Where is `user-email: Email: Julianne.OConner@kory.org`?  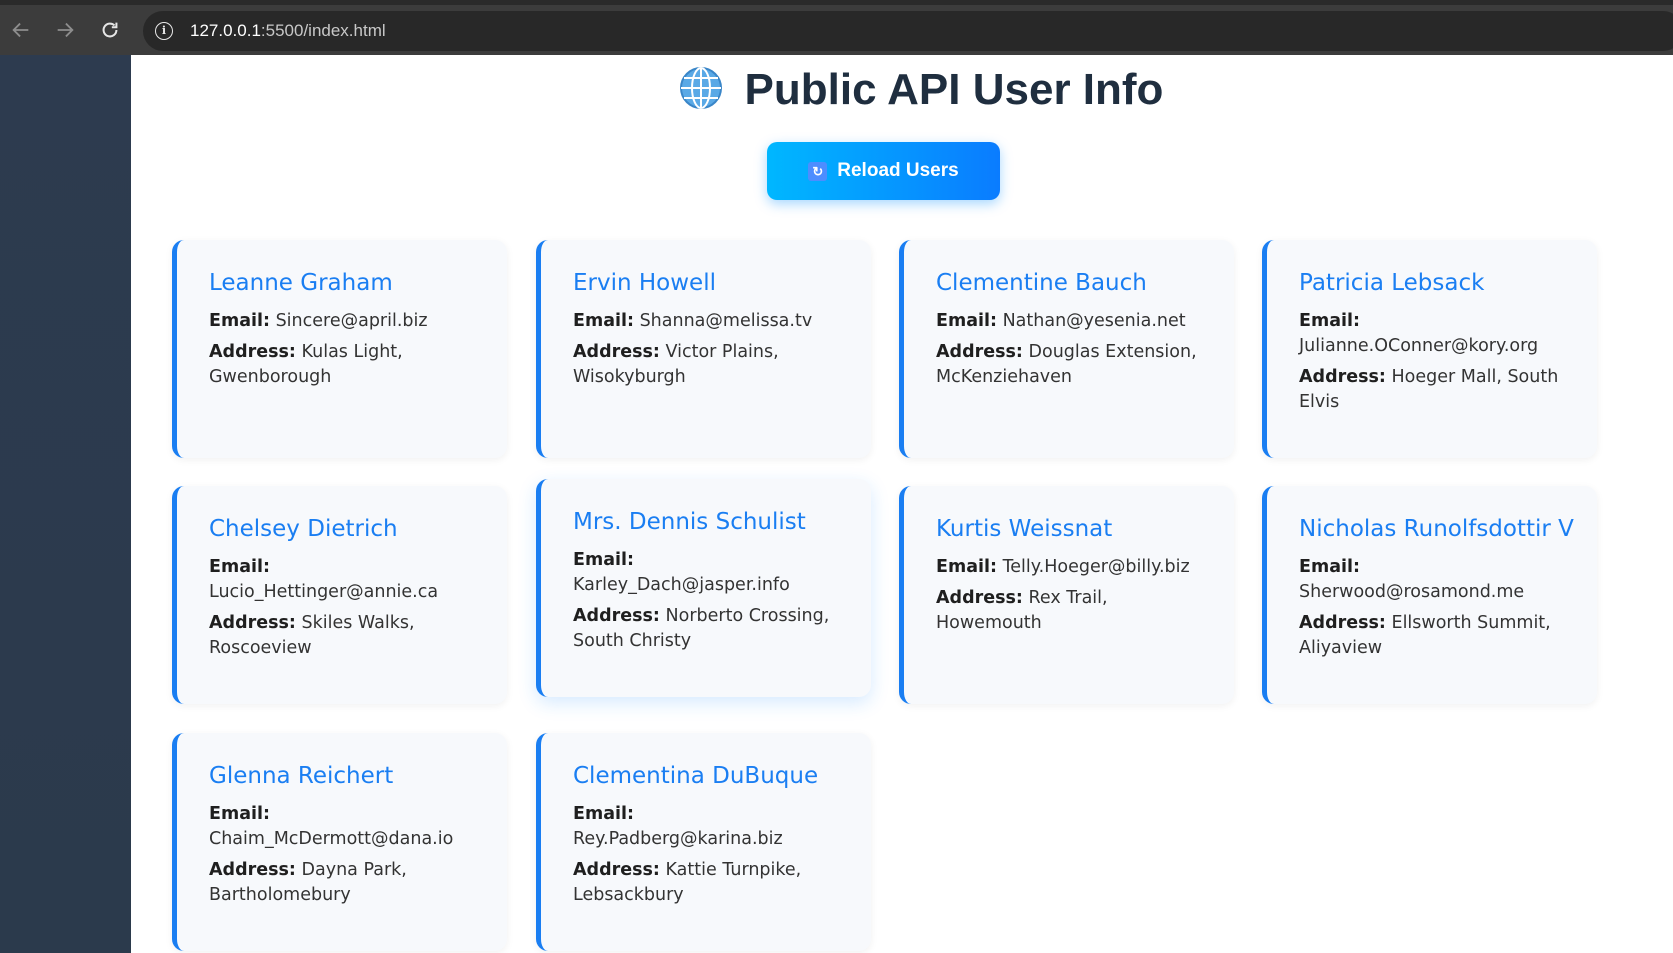 user-email: Email: Julianne.OConner@kory.org is located at coordinates (1433, 334).